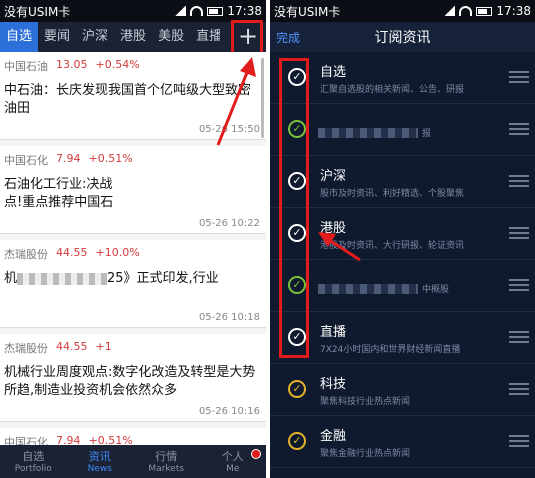 The width and height of the screenshot is (535, 478). What do you see at coordinates (402, 338) in the screenshot?
I see `subscription-item: ✓ 直播 7X24小时国内和世界财经新闻直播` at bounding box center [402, 338].